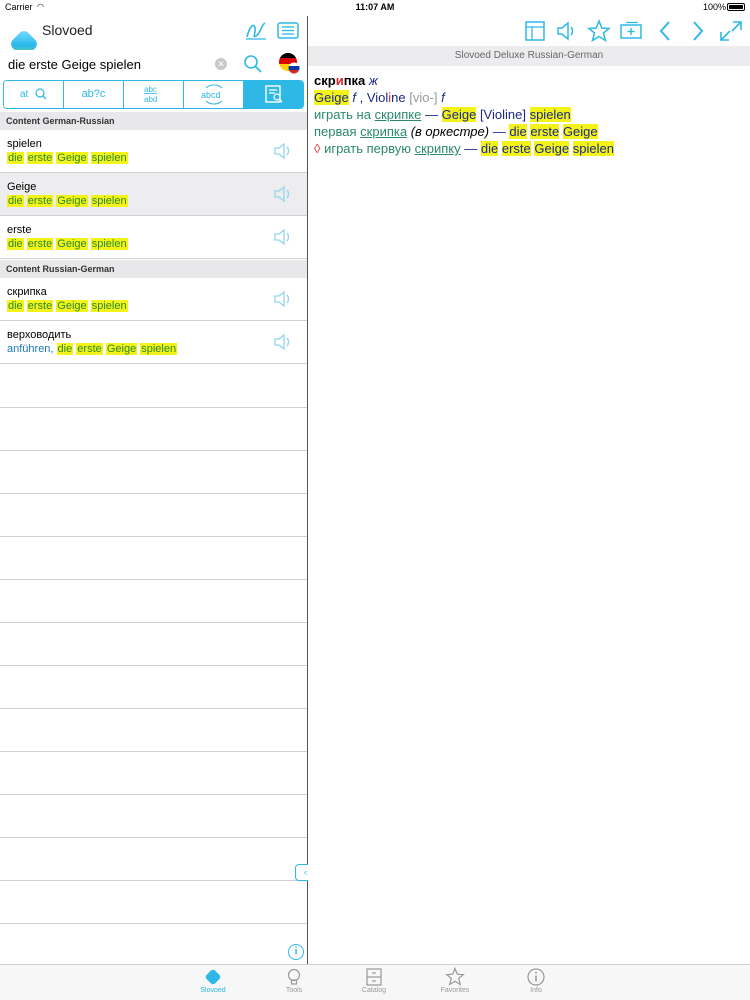  Describe the element at coordinates (213, 977) in the screenshot. I see `slovoed-logo-icon` at that location.